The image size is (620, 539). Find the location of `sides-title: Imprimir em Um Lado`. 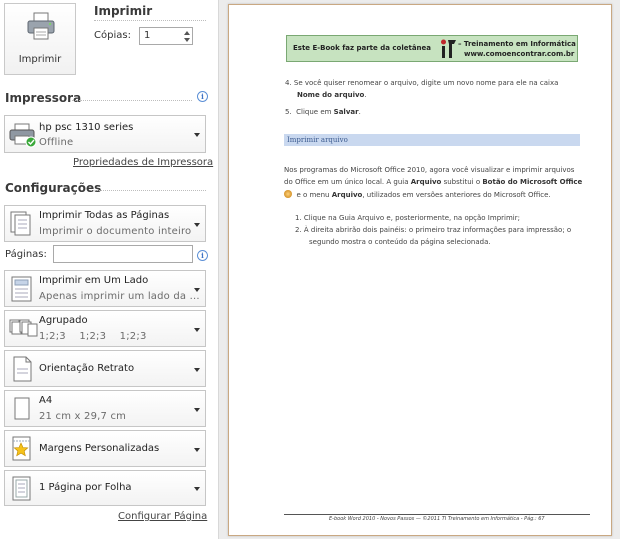

sides-title: Imprimir em Um Lado is located at coordinates (94, 280).